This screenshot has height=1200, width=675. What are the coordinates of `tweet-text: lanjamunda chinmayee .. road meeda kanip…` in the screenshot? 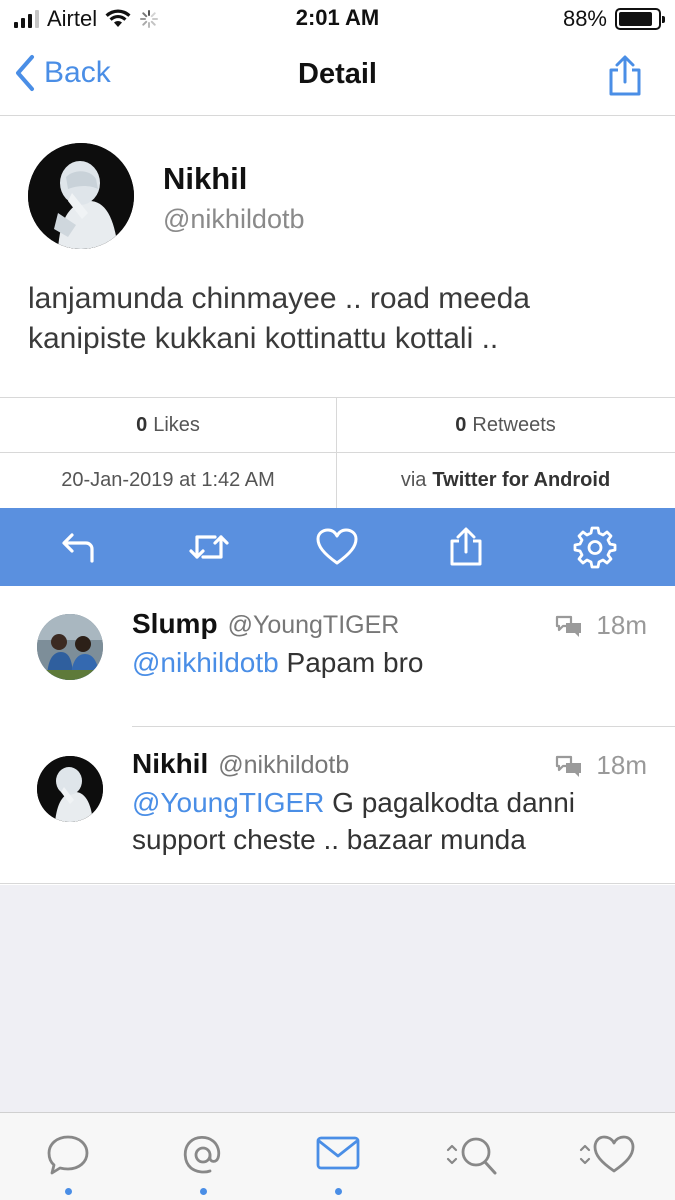 It's located at (279, 318).